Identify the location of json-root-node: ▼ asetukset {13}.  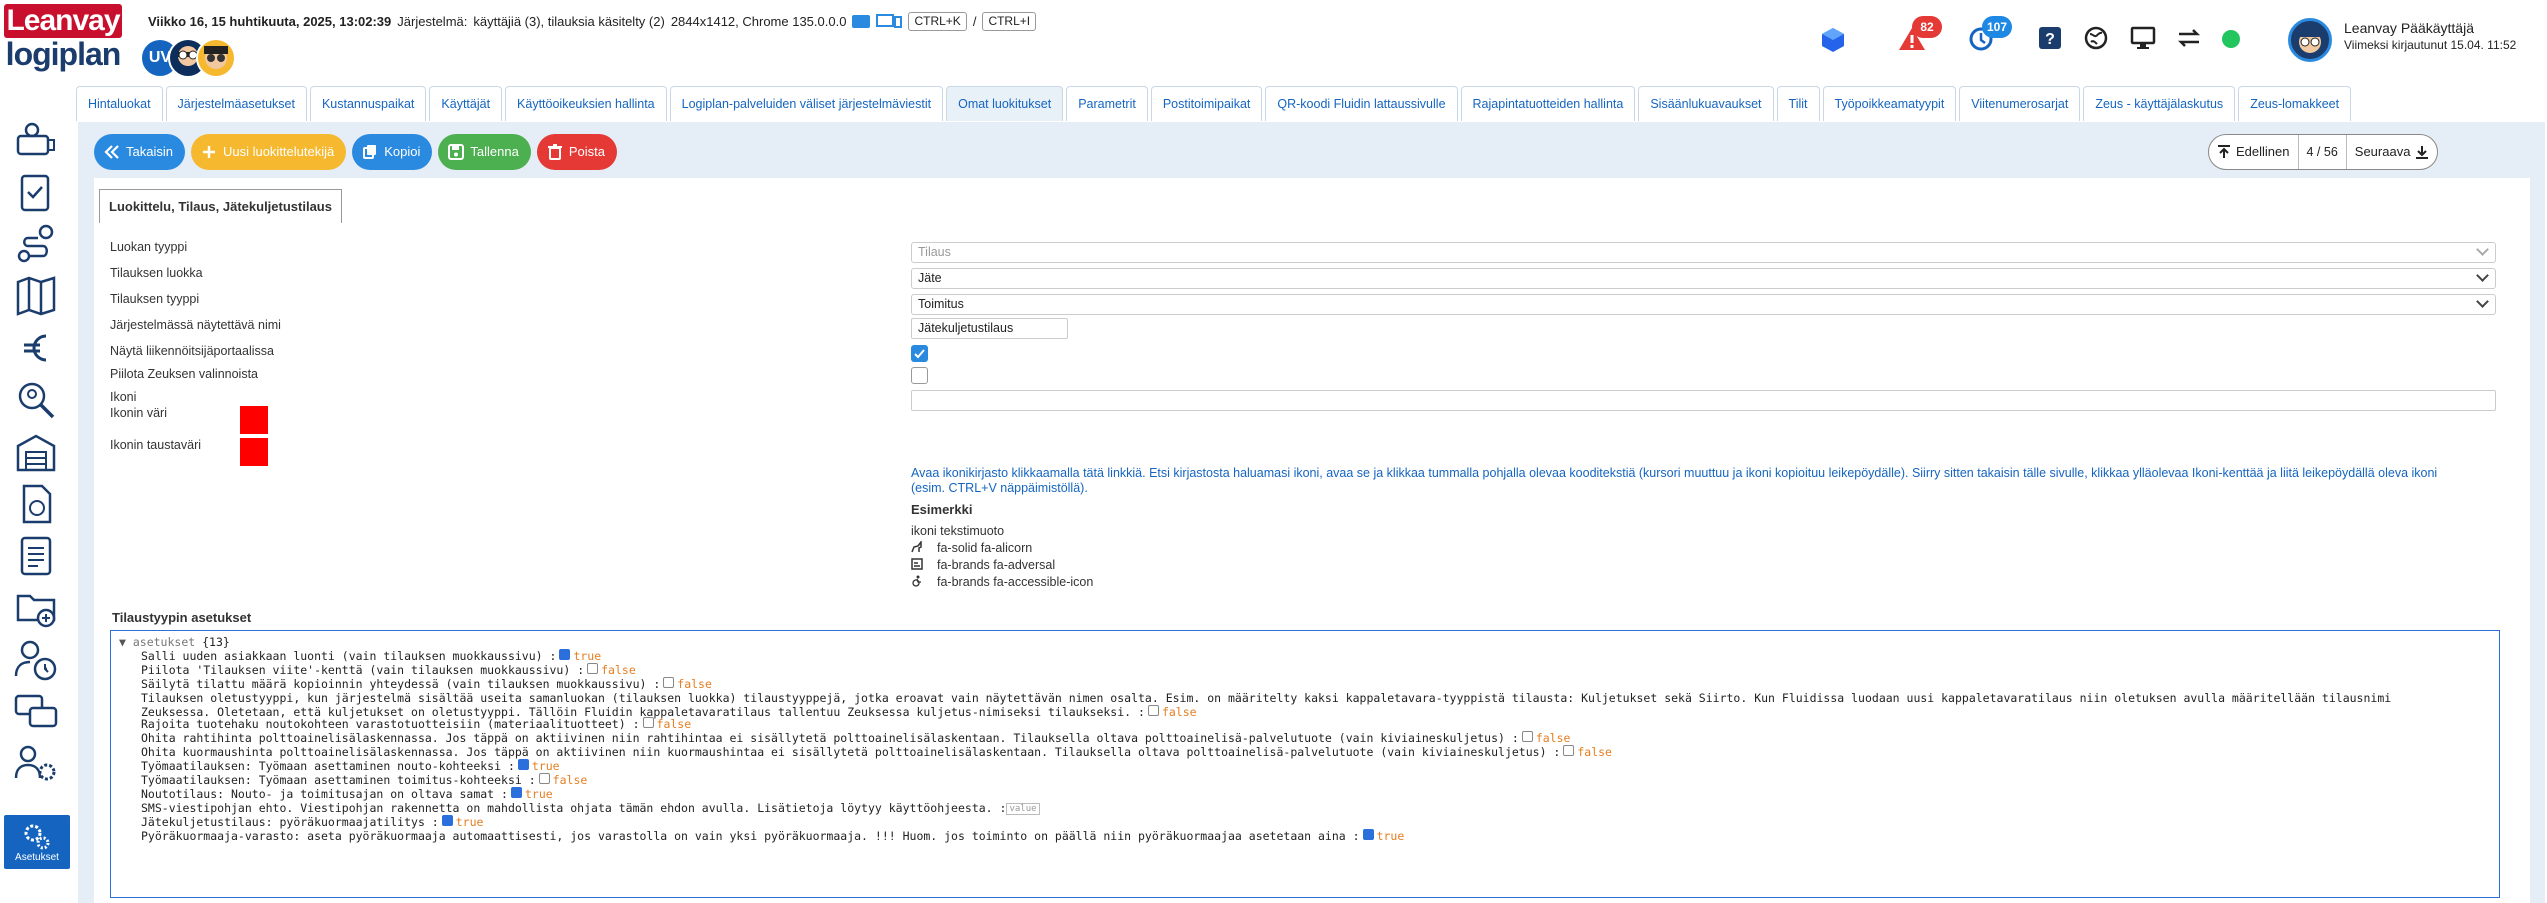
(174, 642).